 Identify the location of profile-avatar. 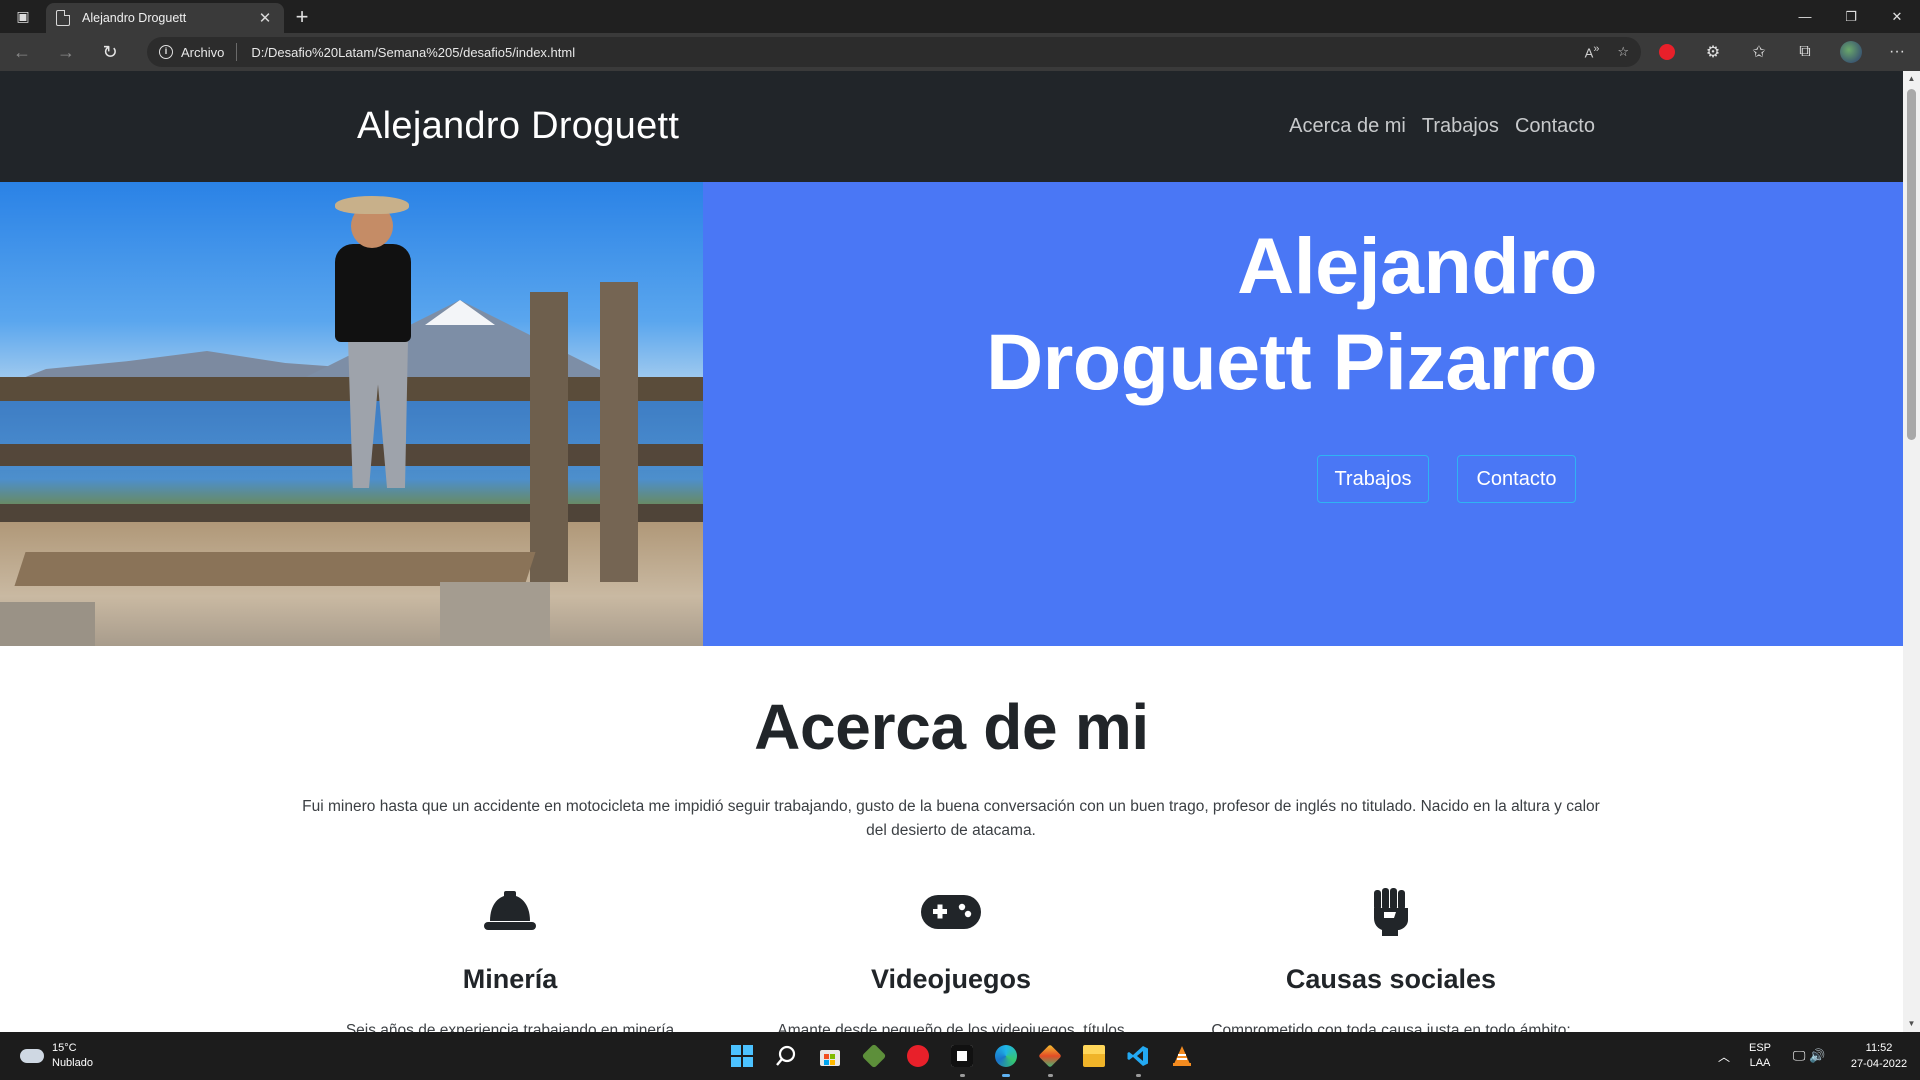
(1851, 52).